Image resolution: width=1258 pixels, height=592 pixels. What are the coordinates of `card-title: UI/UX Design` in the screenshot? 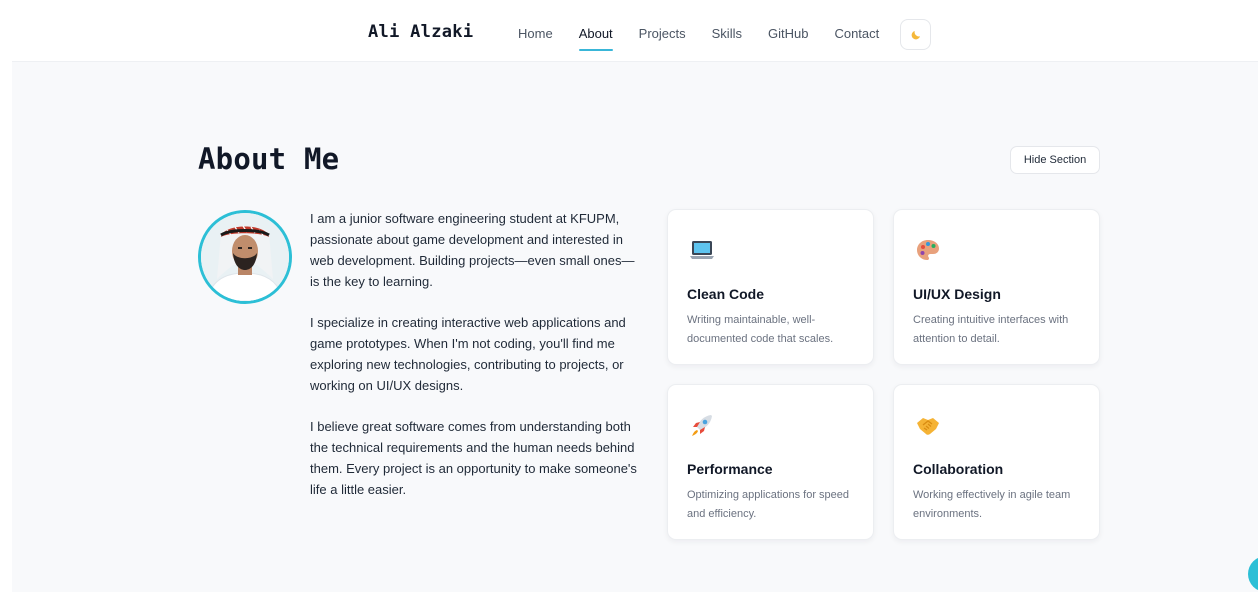 It's located at (957, 294).